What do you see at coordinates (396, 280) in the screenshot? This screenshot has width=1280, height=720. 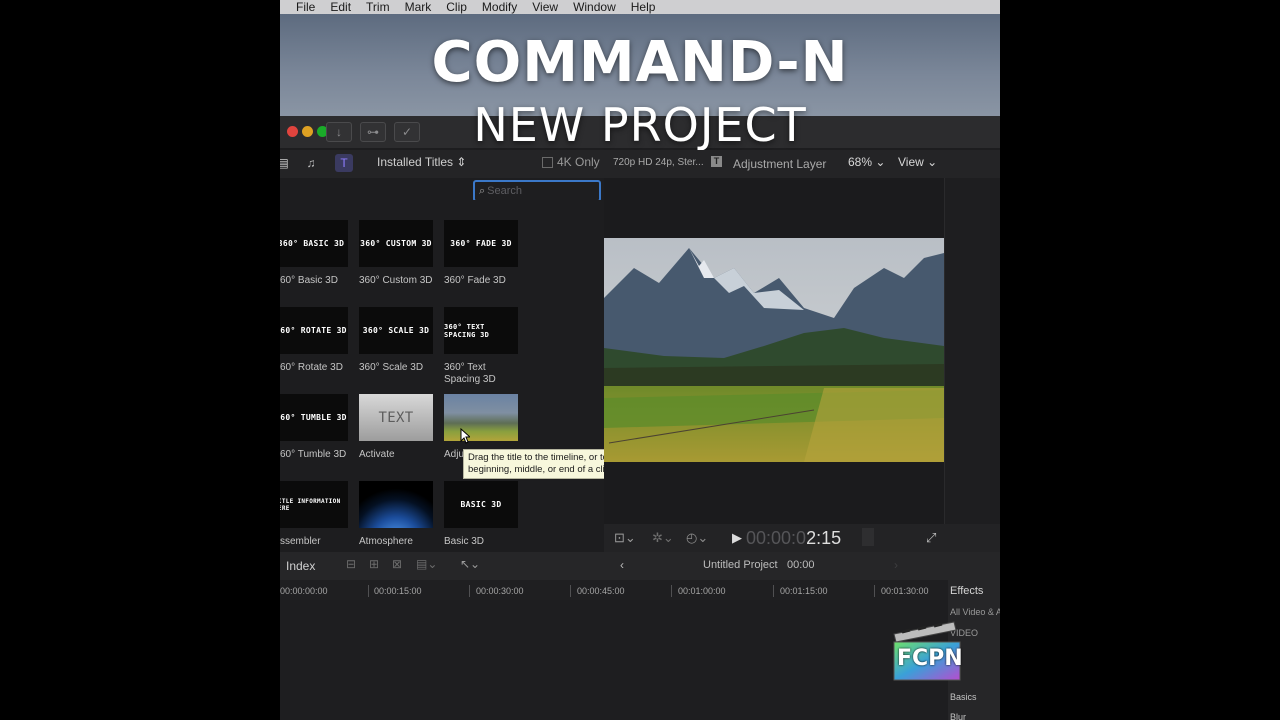 I see `title-label: 360° Custom 3D` at bounding box center [396, 280].